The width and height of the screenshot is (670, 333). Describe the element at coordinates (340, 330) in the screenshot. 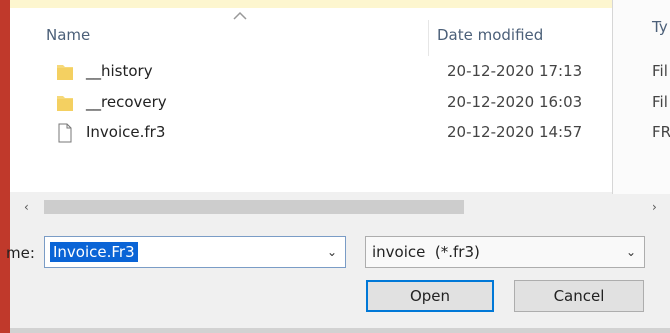

I see `window-bottom-edge` at that location.